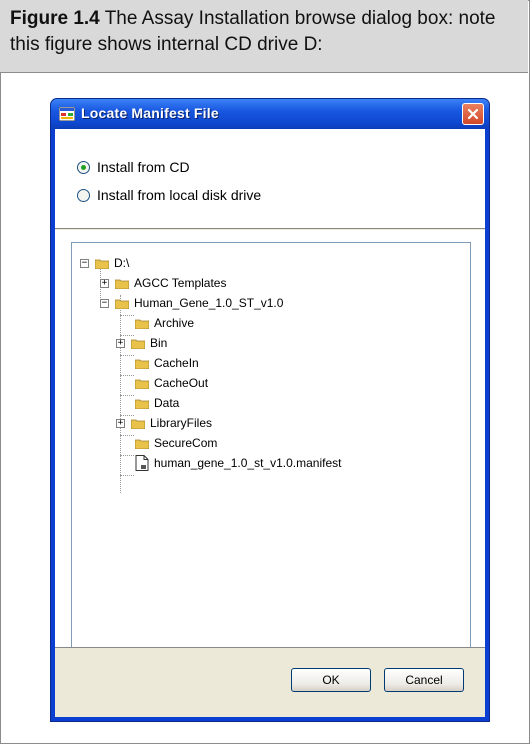  Describe the element at coordinates (424, 680) in the screenshot. I see `cancel-button: Cancel` at that location.